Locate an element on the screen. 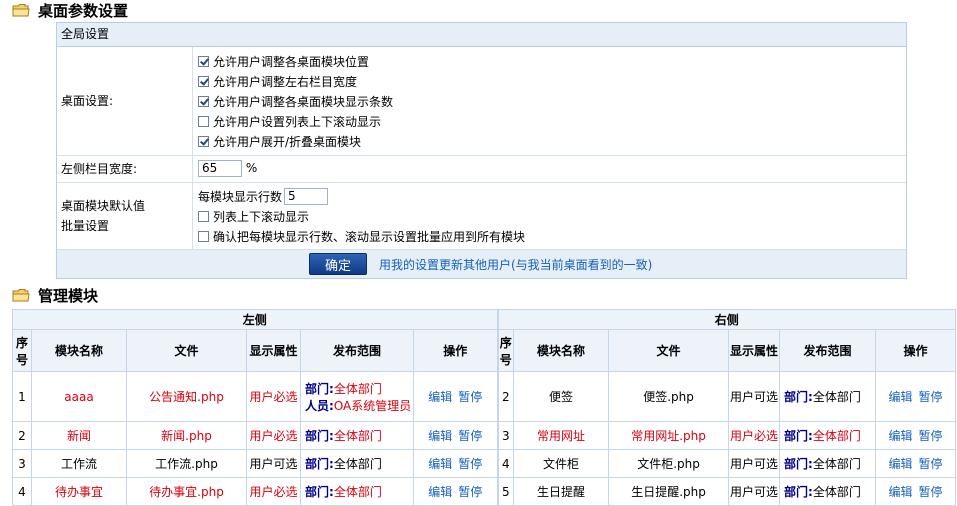 Image resolution: width=957 pixels, height=506 pixels. module-file: 工作流.php is located at coordinates (186, 463).